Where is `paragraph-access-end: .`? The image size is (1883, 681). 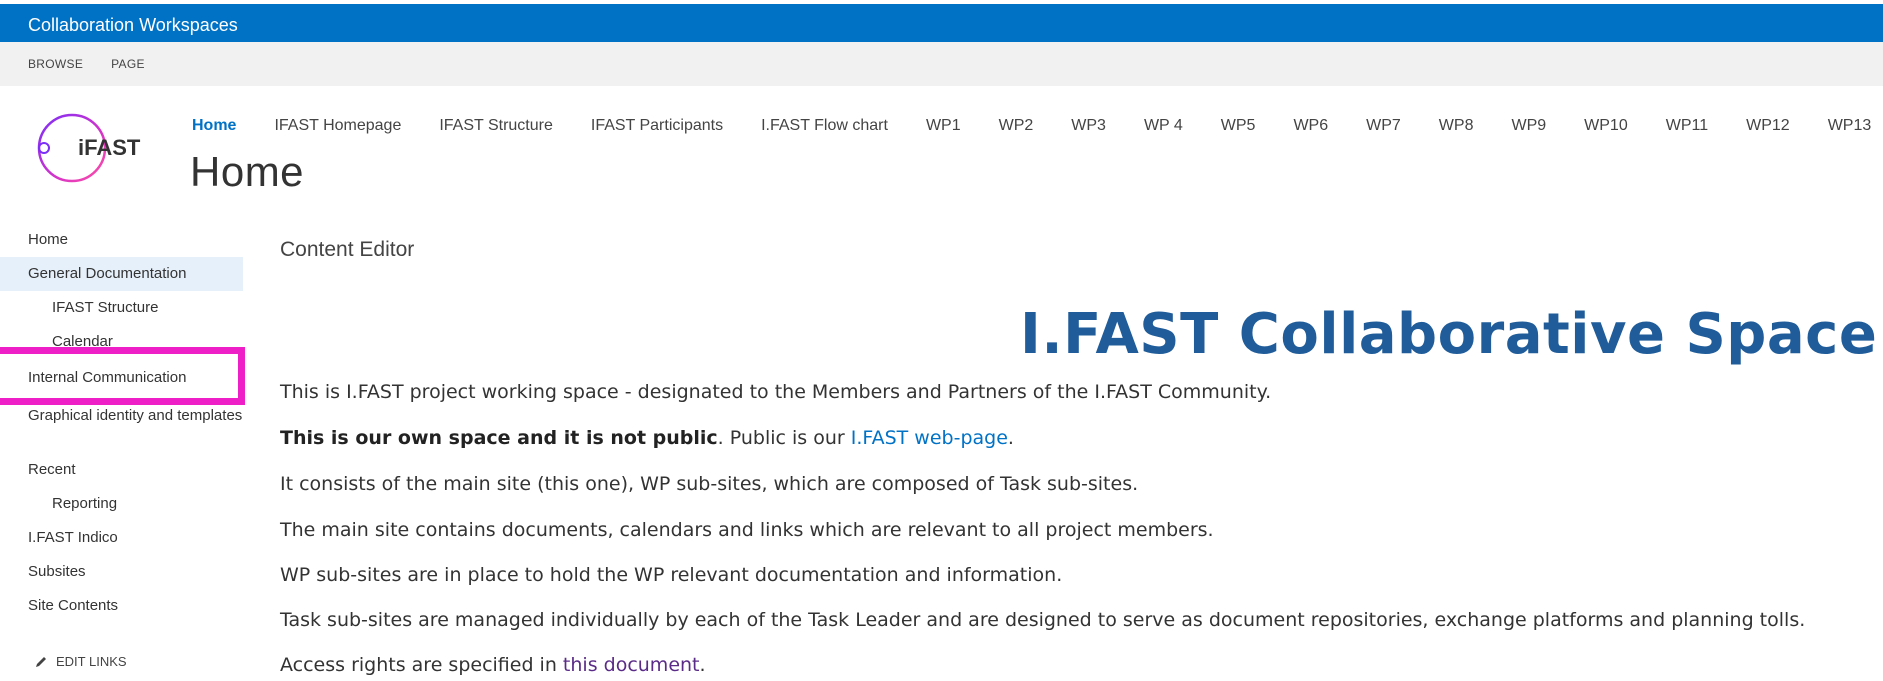 paragraph-access-end: . is located at coordinates (702, 665).